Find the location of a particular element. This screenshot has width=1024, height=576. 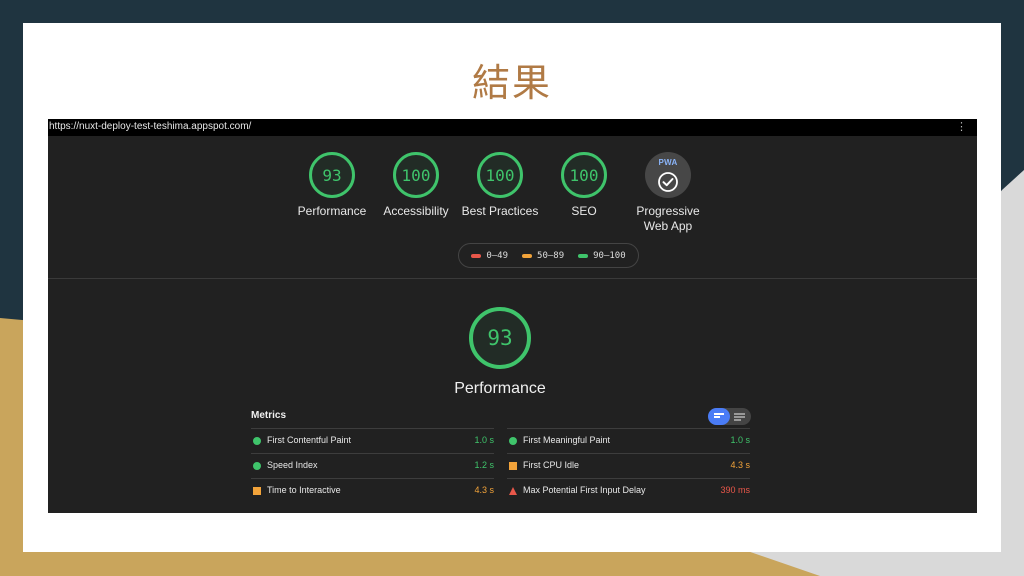

legend-swatch-orange is located at coordinates (527, 255).